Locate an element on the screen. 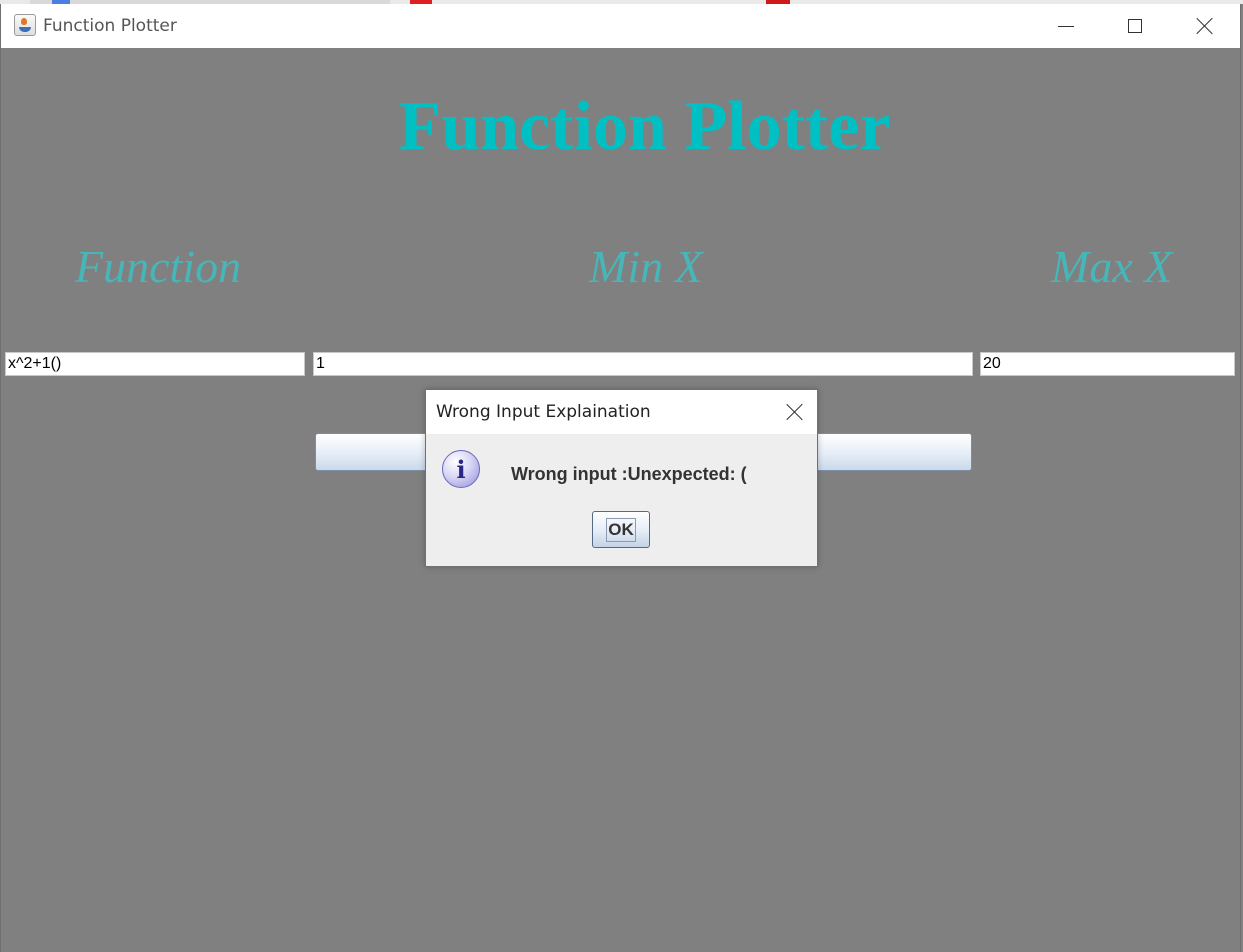  maximize-button is located at coordinates (1135, 26).